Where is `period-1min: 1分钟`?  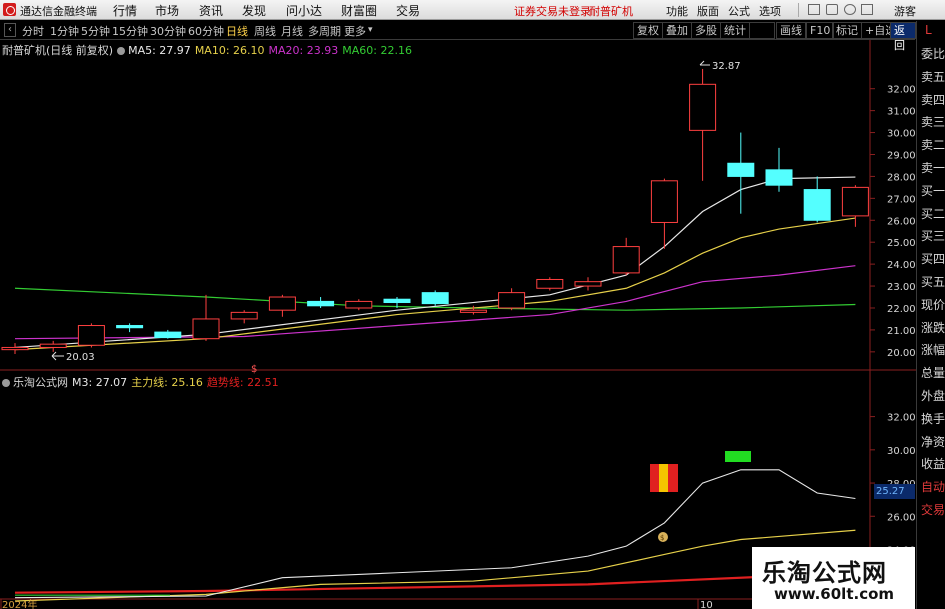 period-1min: 1分钟 is located at coordinates (64, 31).